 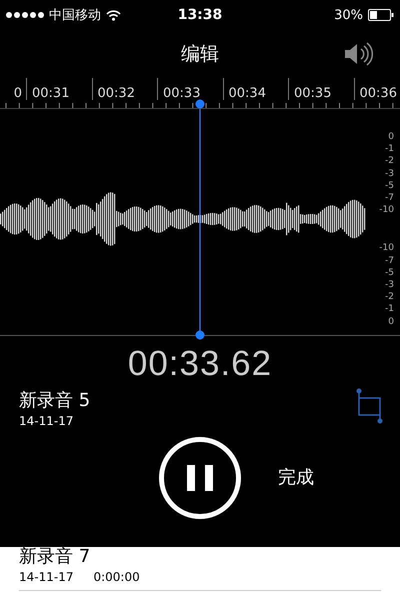 I want to click on timeline-label: 00:33, so click(x=181, y=93).